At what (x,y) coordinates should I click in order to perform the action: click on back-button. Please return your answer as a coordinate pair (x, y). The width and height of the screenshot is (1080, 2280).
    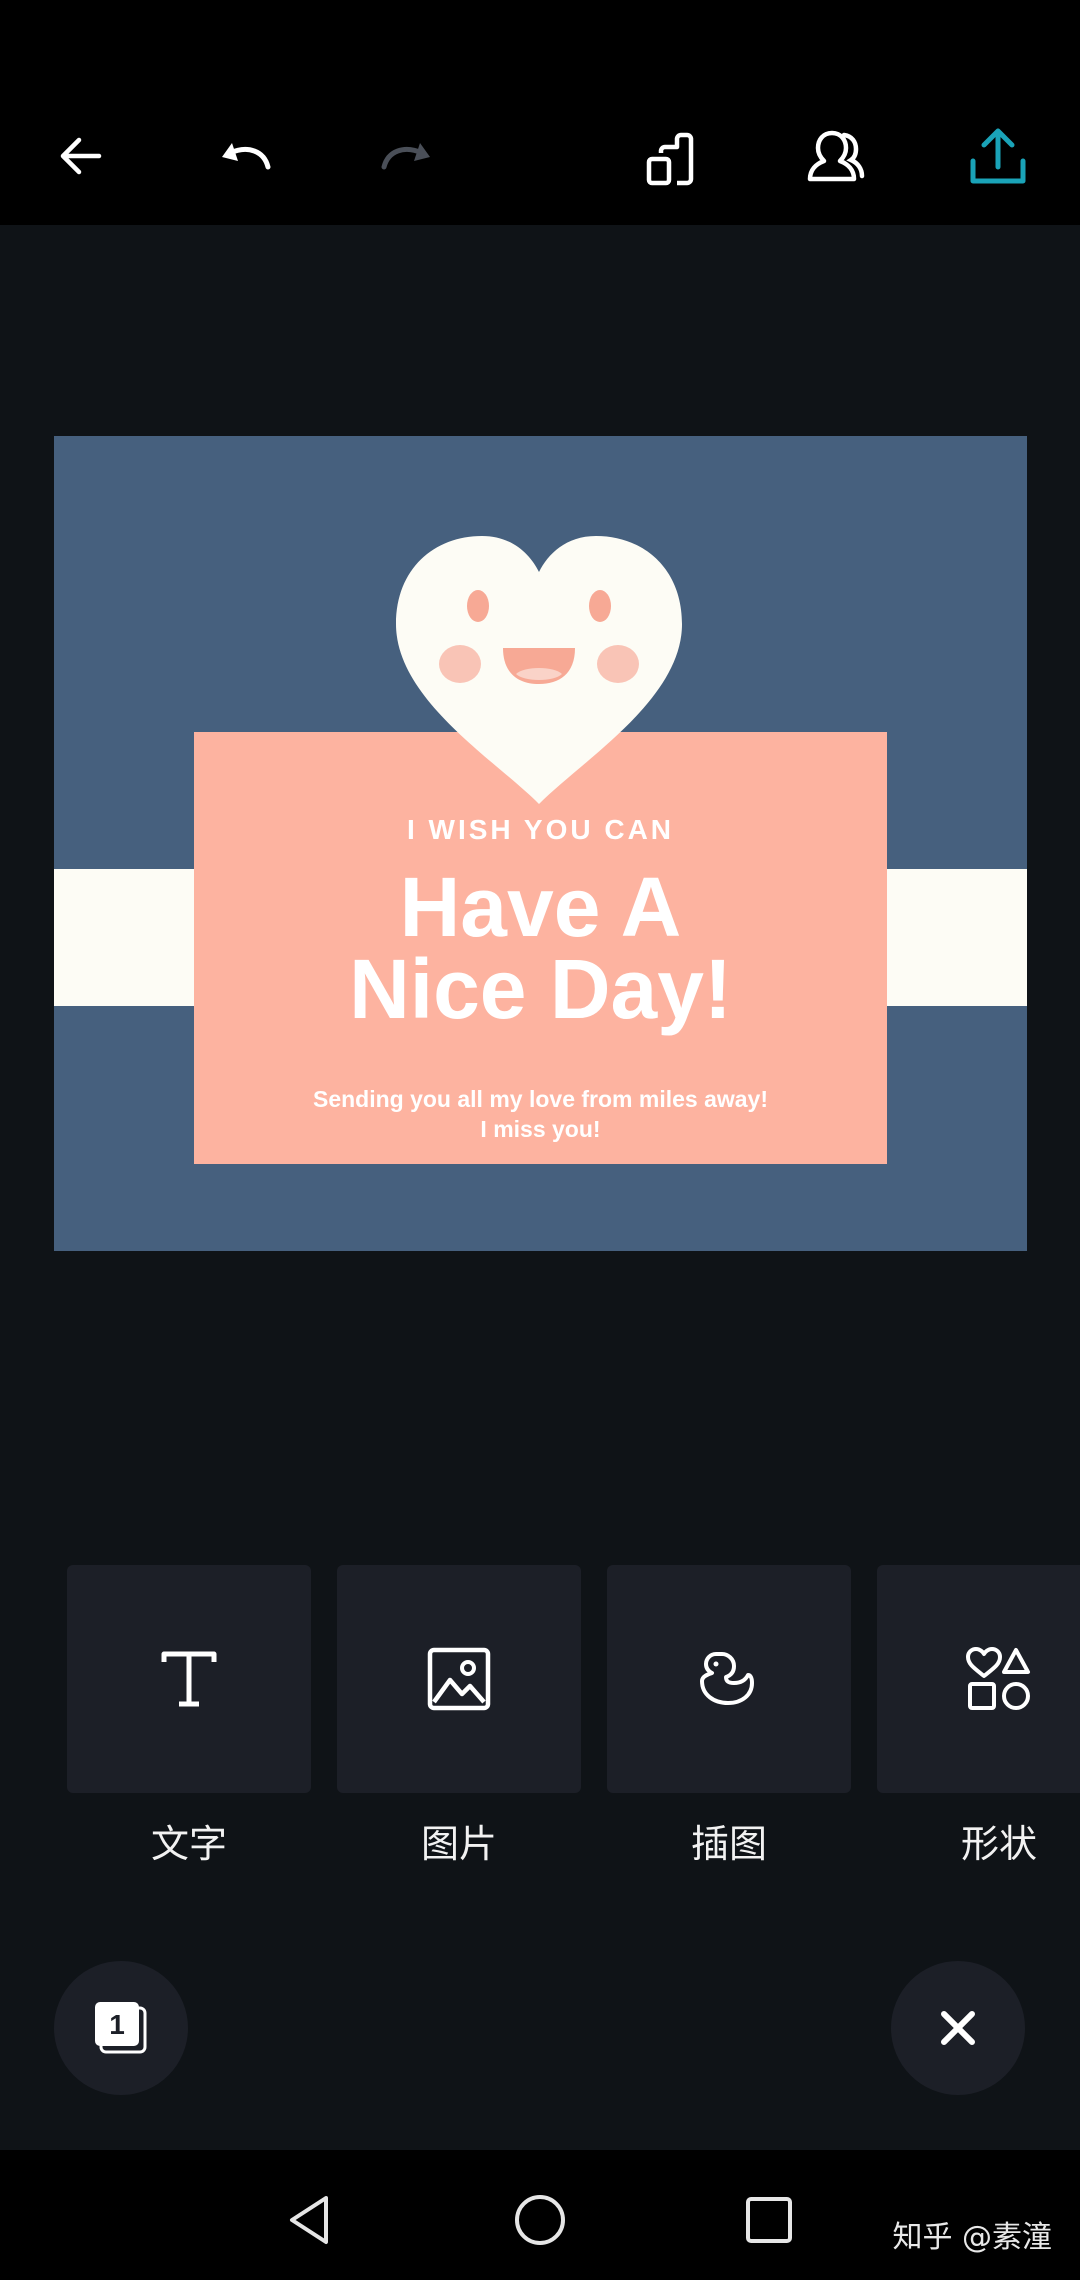
    Looking at the image, I should click on (82, 156).